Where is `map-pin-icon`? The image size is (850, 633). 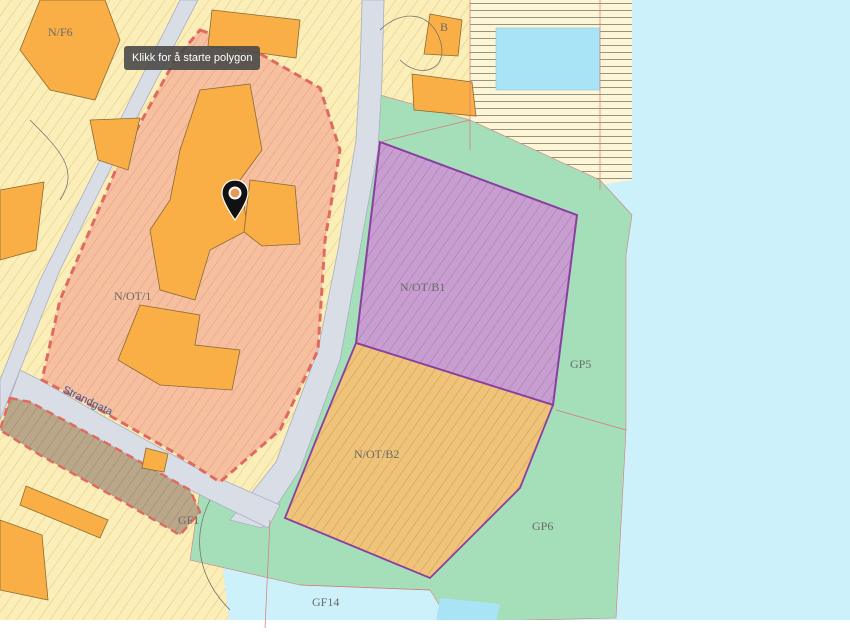 map-pin-icon is located at coordinates (235, 201).